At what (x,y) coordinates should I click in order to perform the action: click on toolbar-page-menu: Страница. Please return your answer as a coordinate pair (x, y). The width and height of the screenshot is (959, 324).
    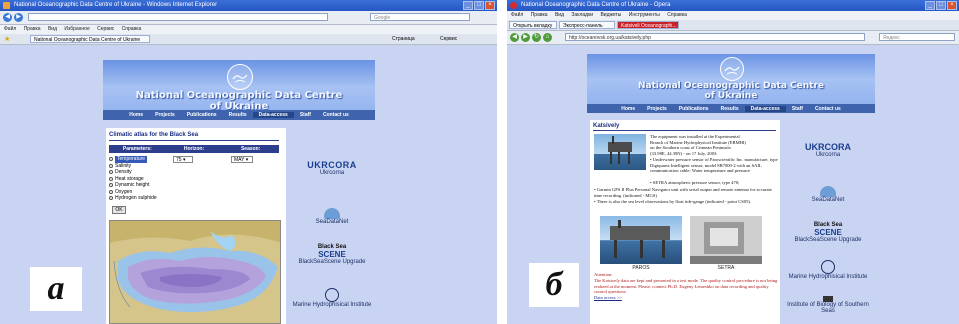
    Looking at the image, I should click on (403, 39).